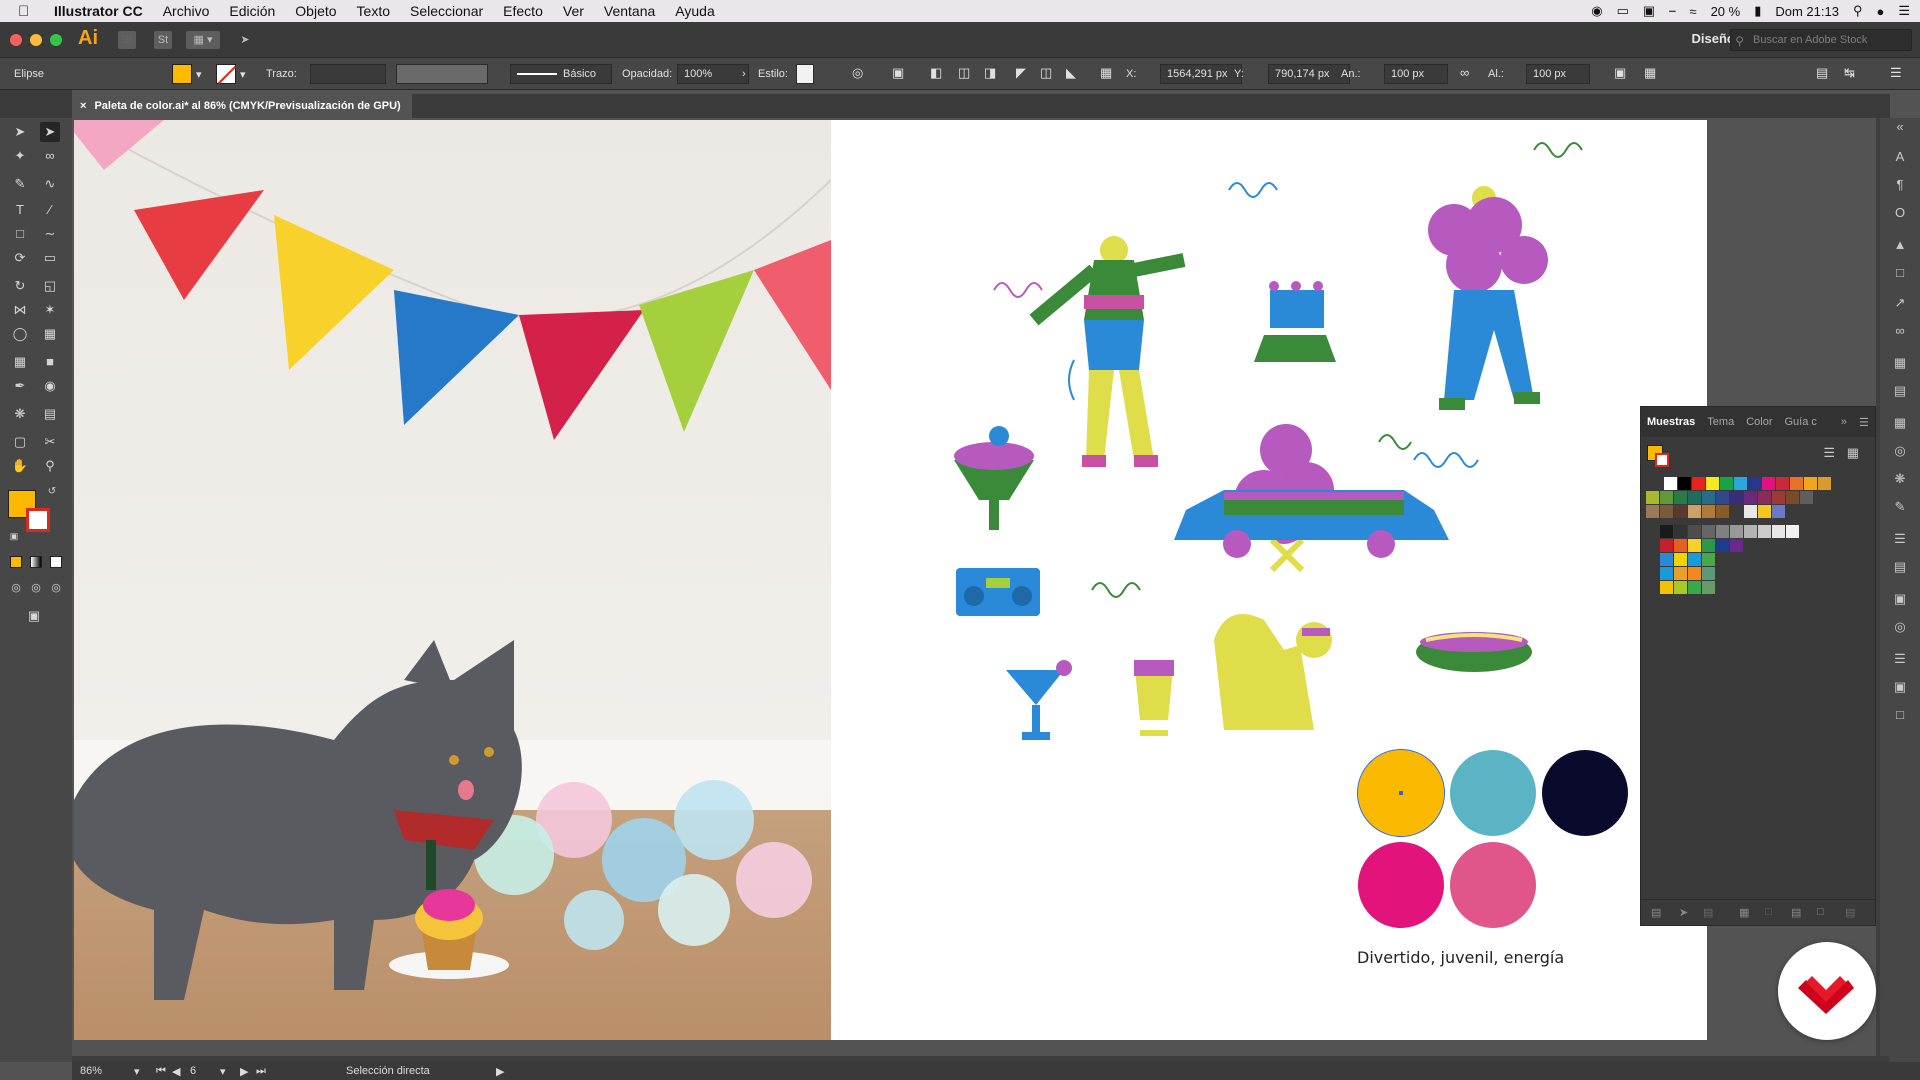  What do you see at coordinates (1900, 303) in the screenshot?
I see `export-panel-icon: ↗` at bounding box center [1900, 303].